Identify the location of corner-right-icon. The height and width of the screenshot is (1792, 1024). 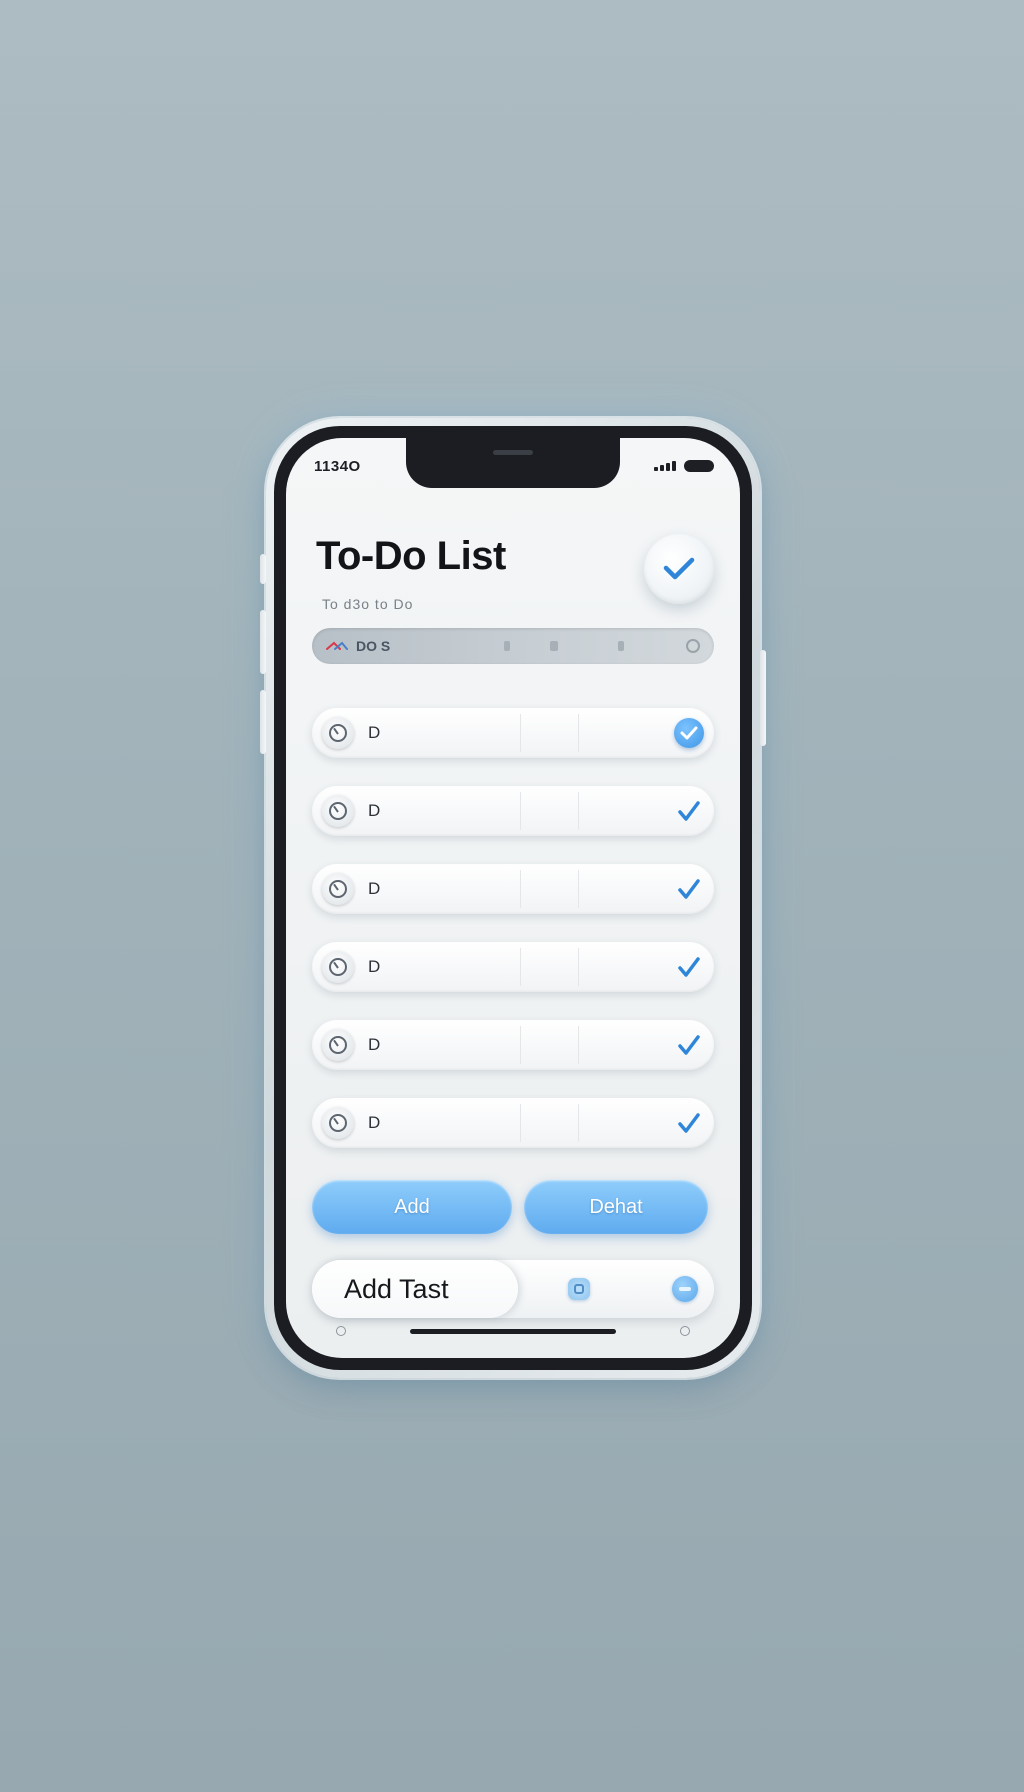
(685, 1331).